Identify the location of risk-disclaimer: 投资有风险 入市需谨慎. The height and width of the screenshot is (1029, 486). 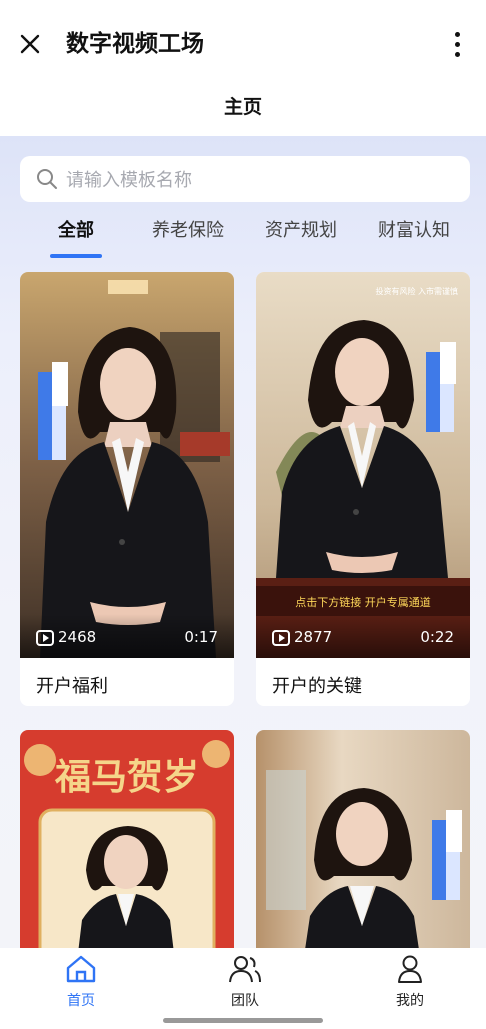
(416, 291).